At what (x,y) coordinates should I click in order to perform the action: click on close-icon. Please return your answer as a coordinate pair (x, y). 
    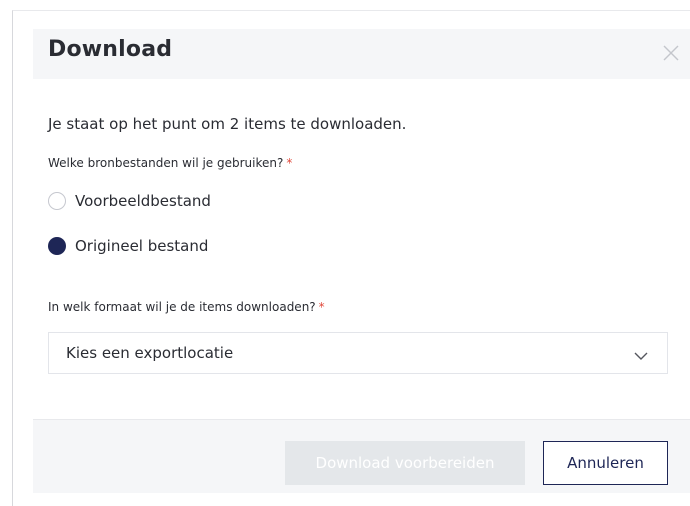
    Looking at the image, I should click on (671, 53).